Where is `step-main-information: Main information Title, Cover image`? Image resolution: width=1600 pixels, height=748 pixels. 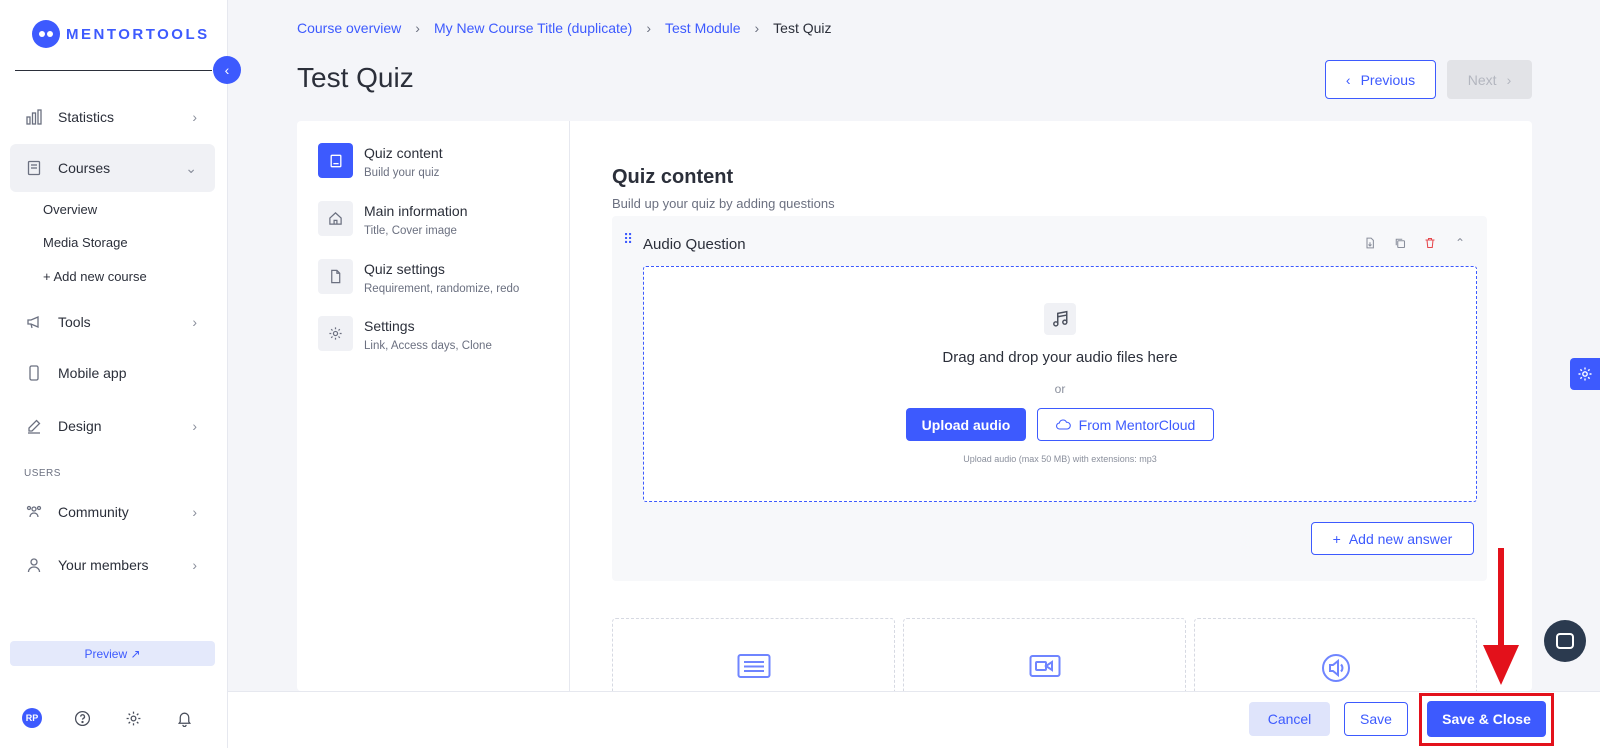
step-main-information: Main information Title, Cover image is located at coordinates (393, 219).